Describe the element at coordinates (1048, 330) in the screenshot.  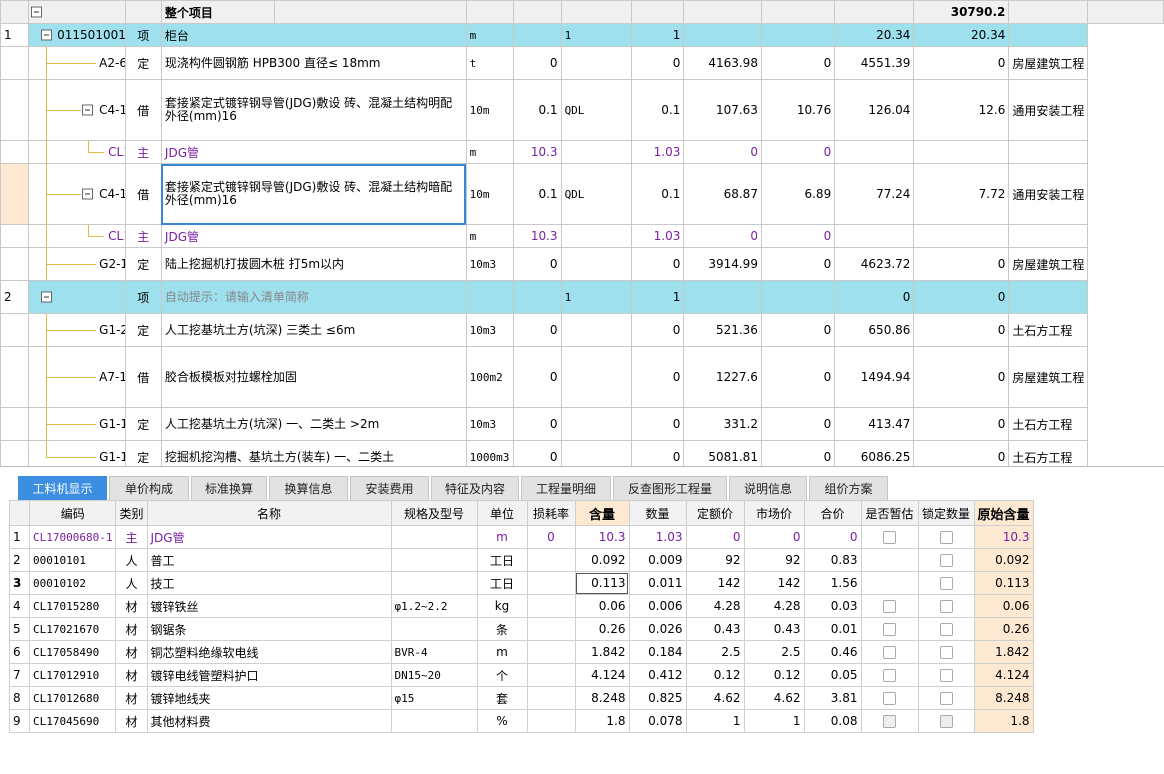
I see `specialty-cell: 土石方工程` at that location.